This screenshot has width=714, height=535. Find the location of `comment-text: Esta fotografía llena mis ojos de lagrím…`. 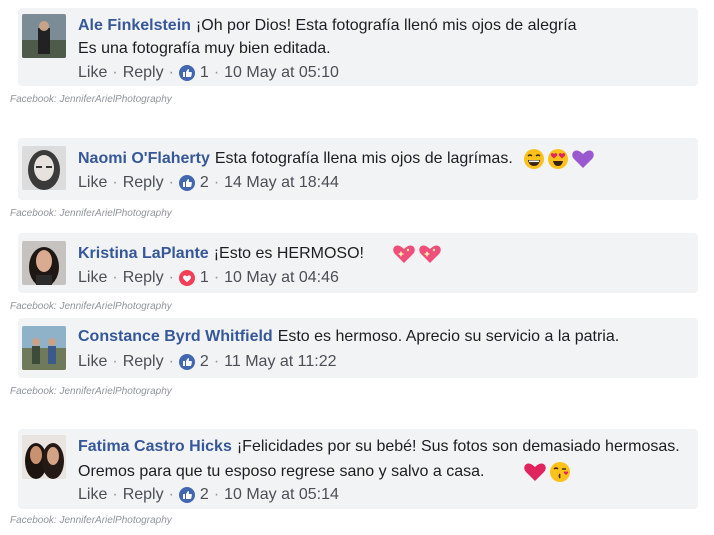

comment-text: Esta fotografía llena mis ojos de lagrím… is located at coordinates (363, 159).